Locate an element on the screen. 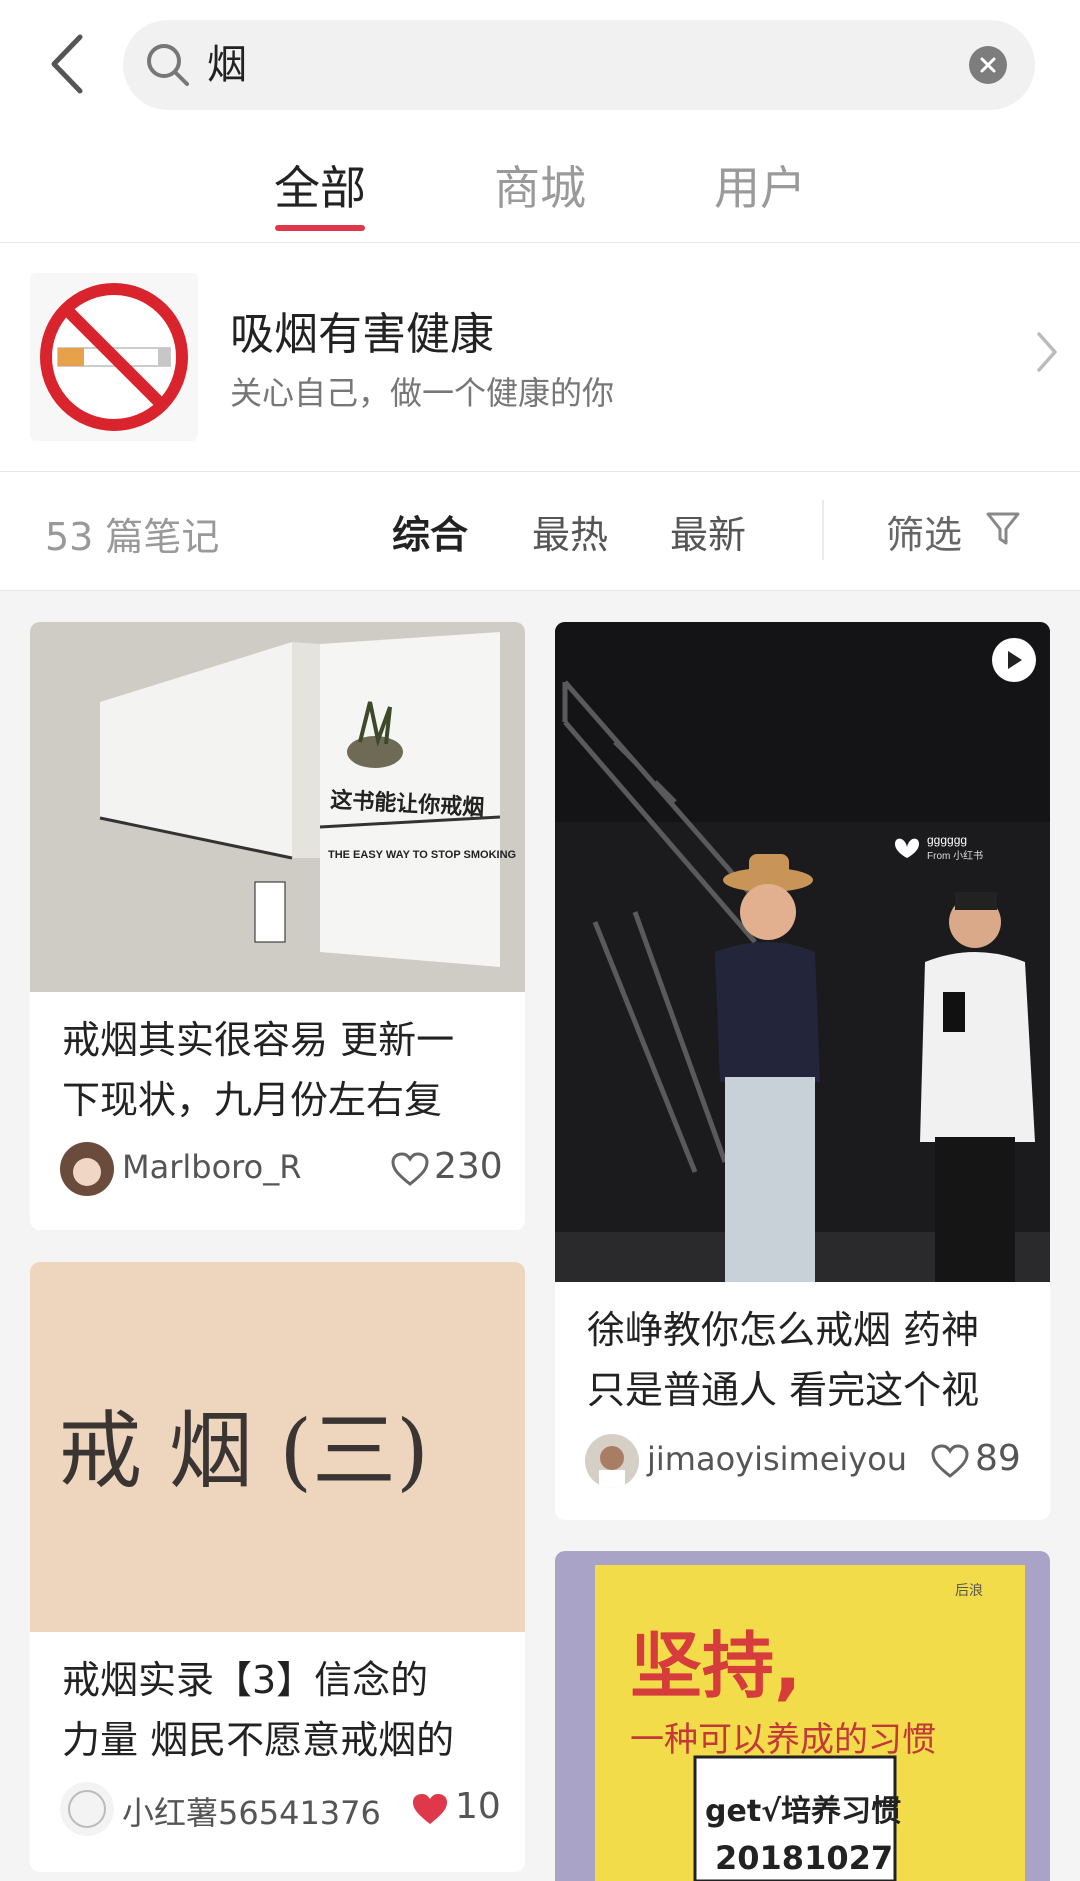 This screenshot has height=1881, width=1080. note-cover-image: 这书能让你戒烟 THE EASY WAY TO STOP SMOKING is located at coordinates (277, 807).